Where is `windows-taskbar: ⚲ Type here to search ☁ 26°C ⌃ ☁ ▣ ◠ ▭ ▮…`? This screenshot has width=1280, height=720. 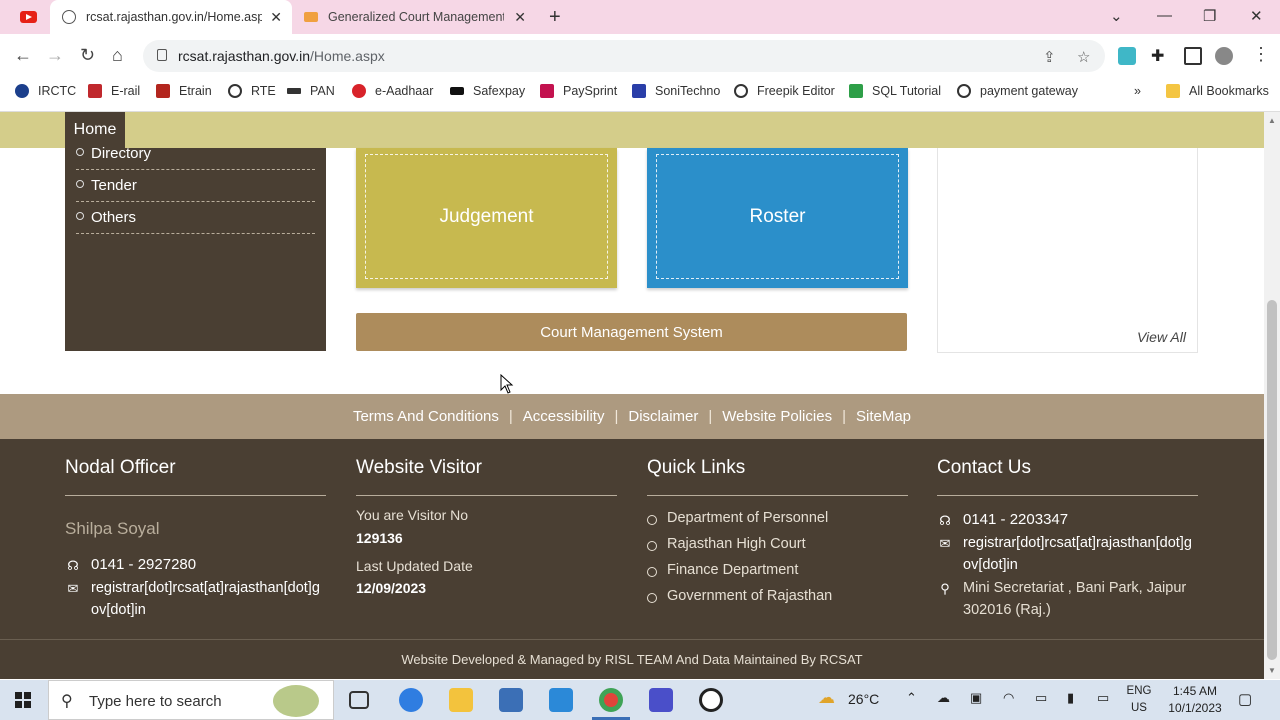
windows-taskbar: ⚲ Type here to search ☁ 26°C ⌃ ☁ ▣ ◠ ▭ ▮… is located at coordinates (640, 700).